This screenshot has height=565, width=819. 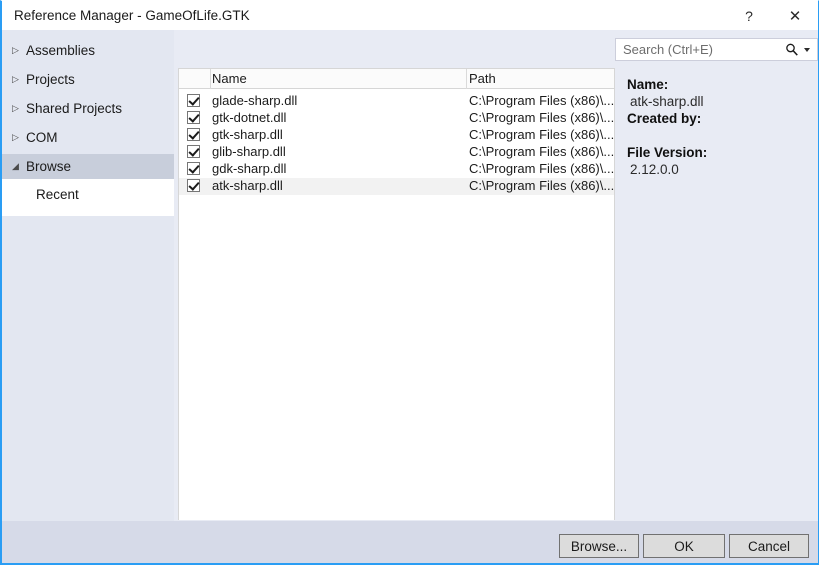 I want to click on details-file-version-value: 2.12.0.0, so click(x=654, y=169).